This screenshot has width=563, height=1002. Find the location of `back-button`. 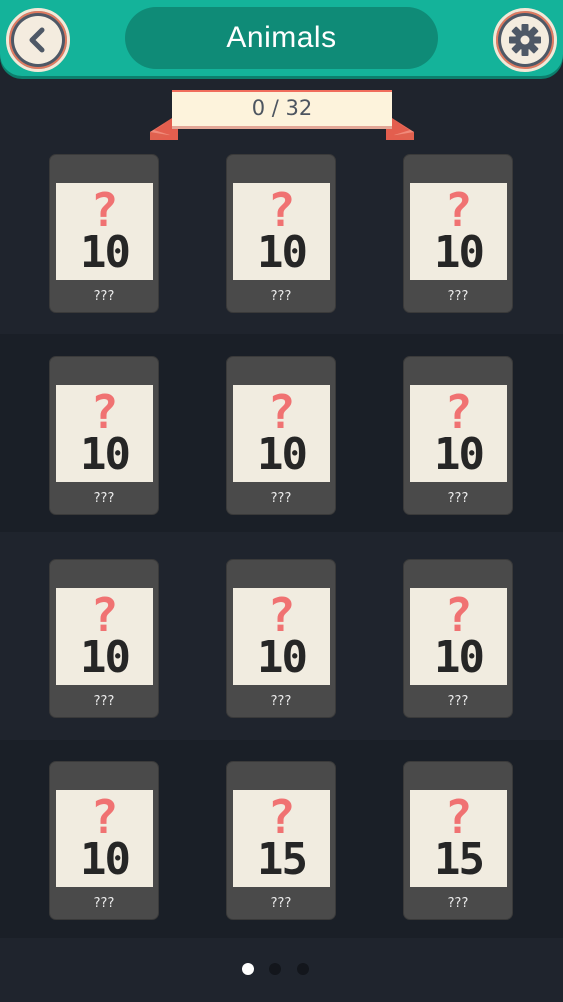

back-button is located at coordinates (38, 40).